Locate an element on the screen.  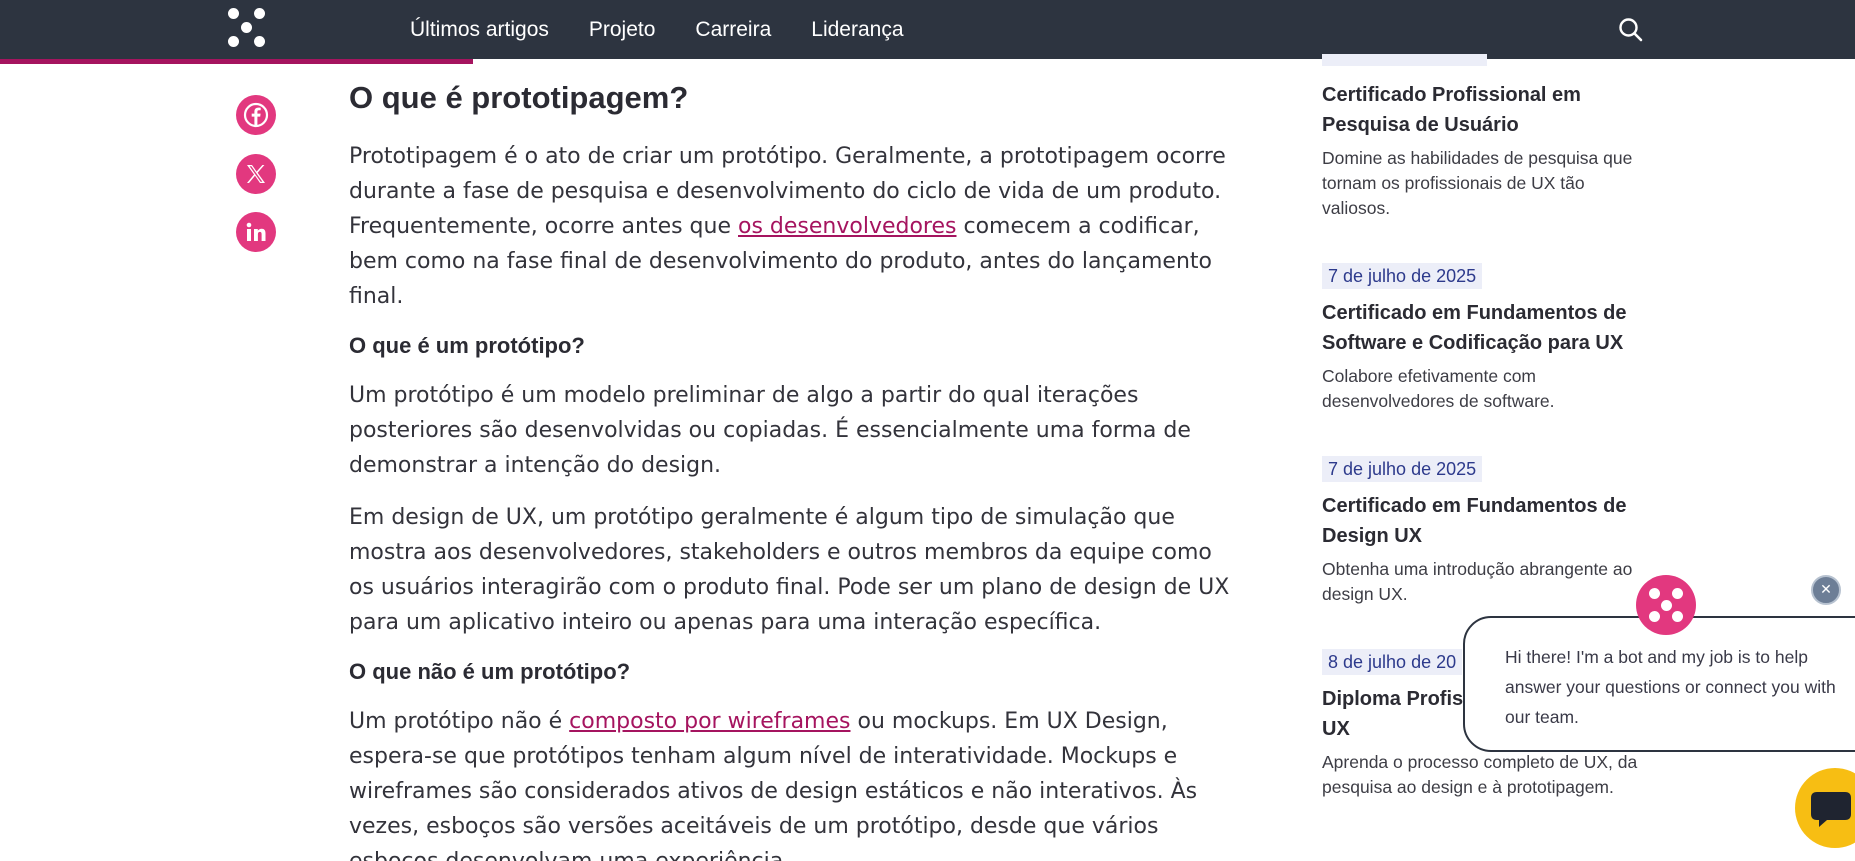
search-icon is located at coordinates (1631, 30).